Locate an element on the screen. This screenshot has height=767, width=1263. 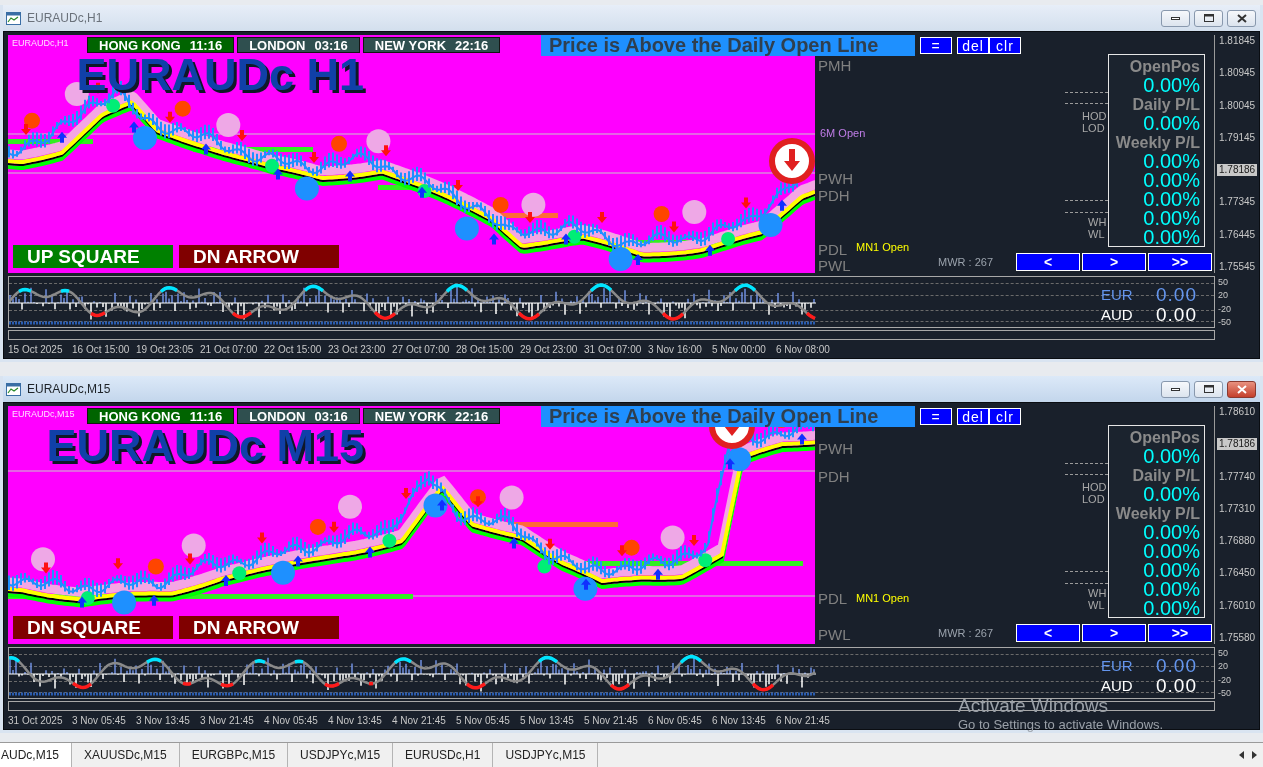
time-label: 31 Oct 07:00 is located at coordinates (613, 349).